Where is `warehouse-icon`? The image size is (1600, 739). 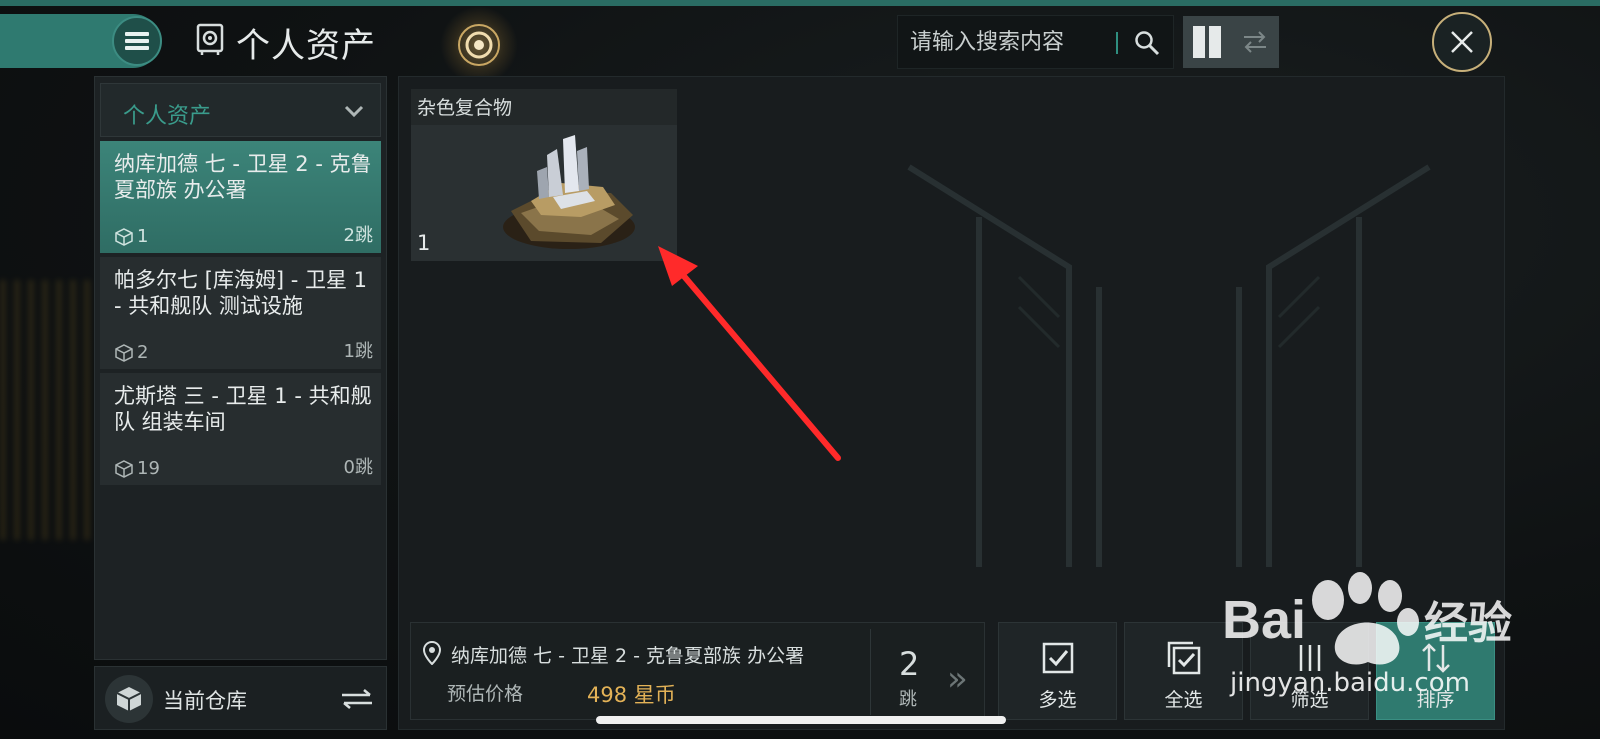
warehouse-icon is located at coordinates (129, 699).